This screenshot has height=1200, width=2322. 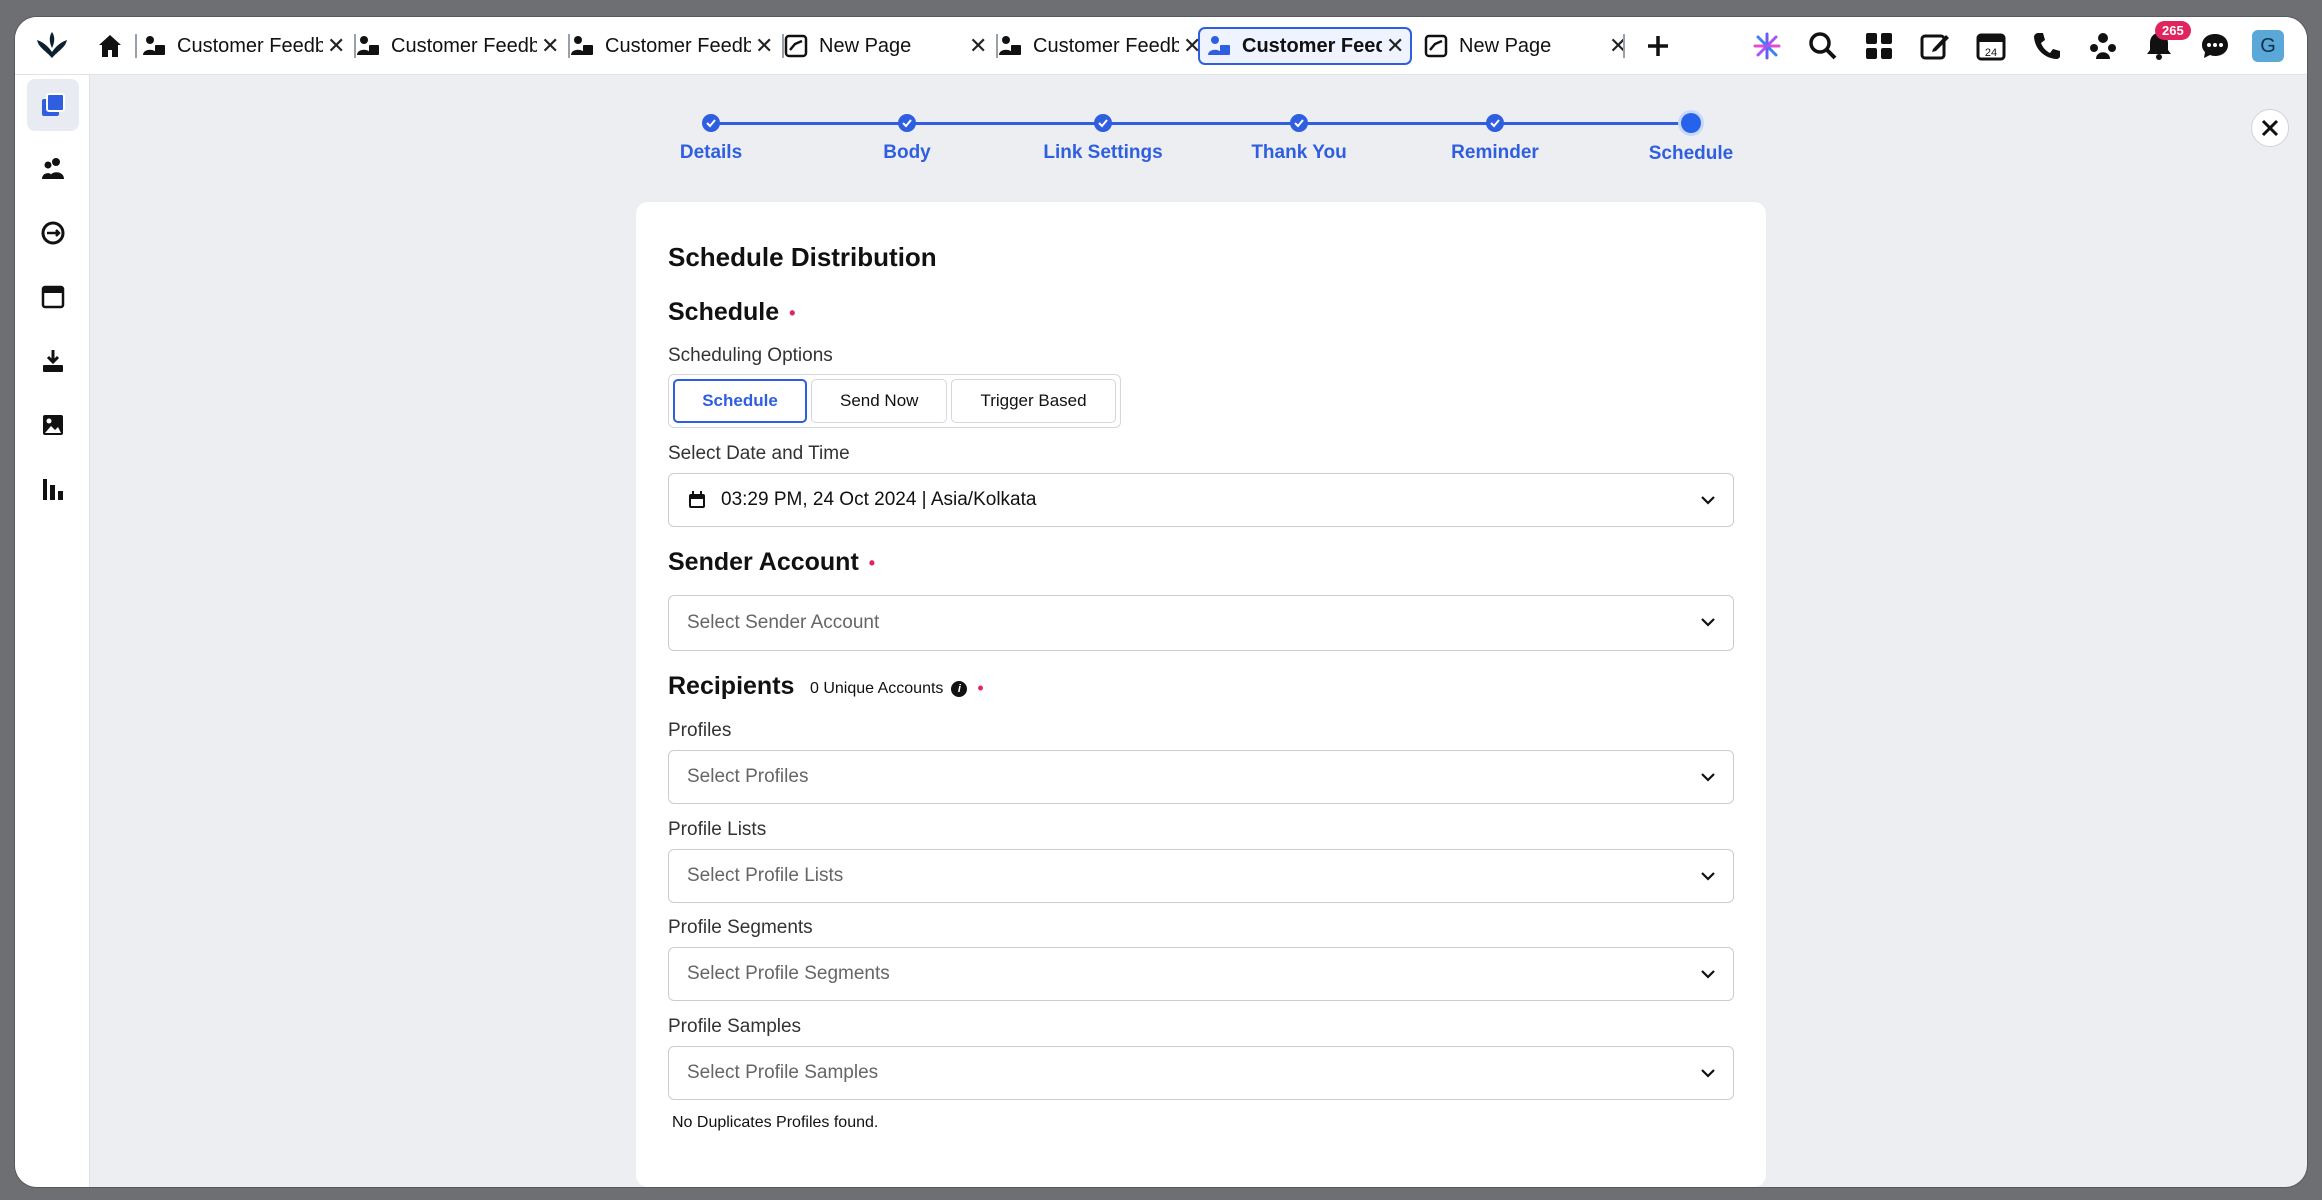 I want to click on scheduling-options-group: Schedule Send Now Trigger Based, so click(x=894, y=401).